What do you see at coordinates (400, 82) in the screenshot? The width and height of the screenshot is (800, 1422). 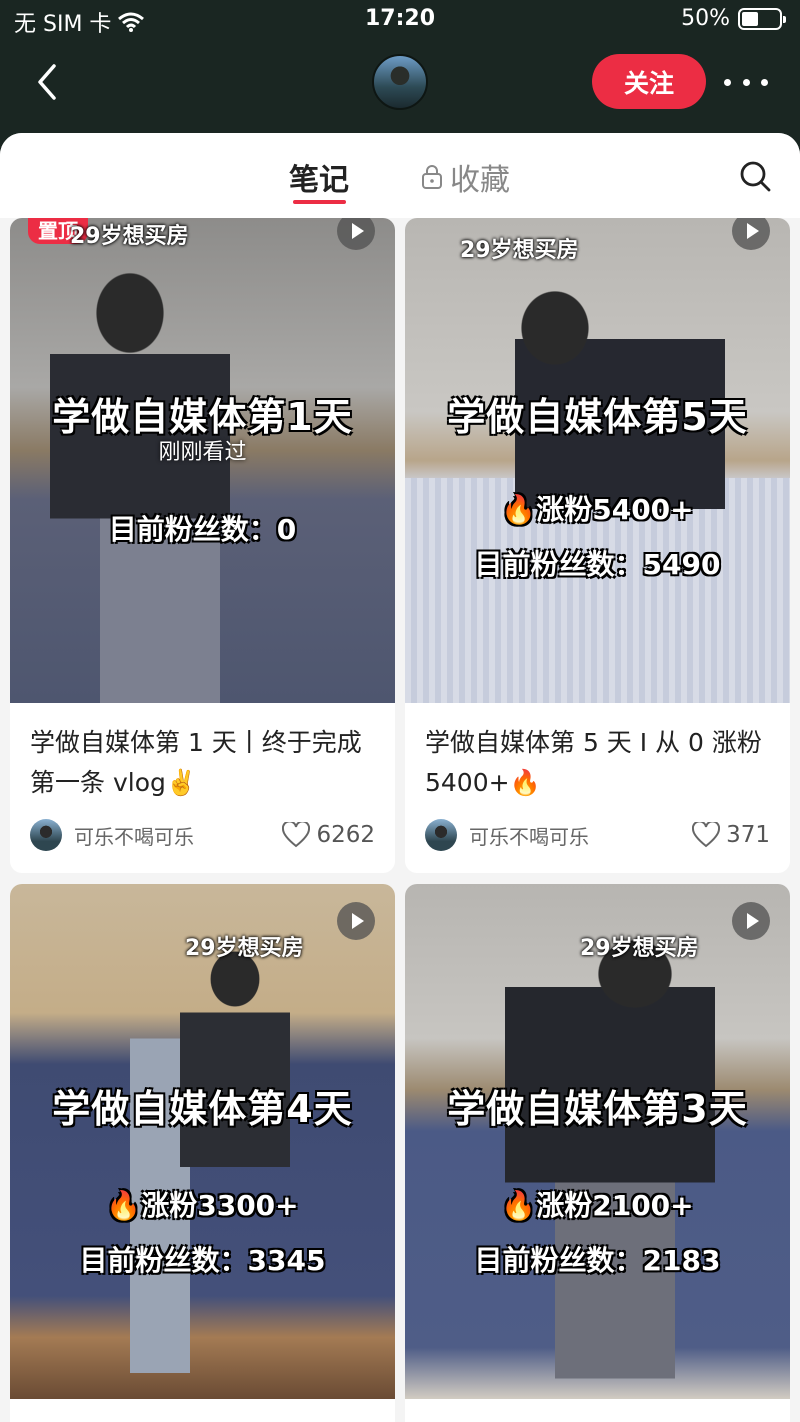 I see `avatar` at bounding box center [400, 82].